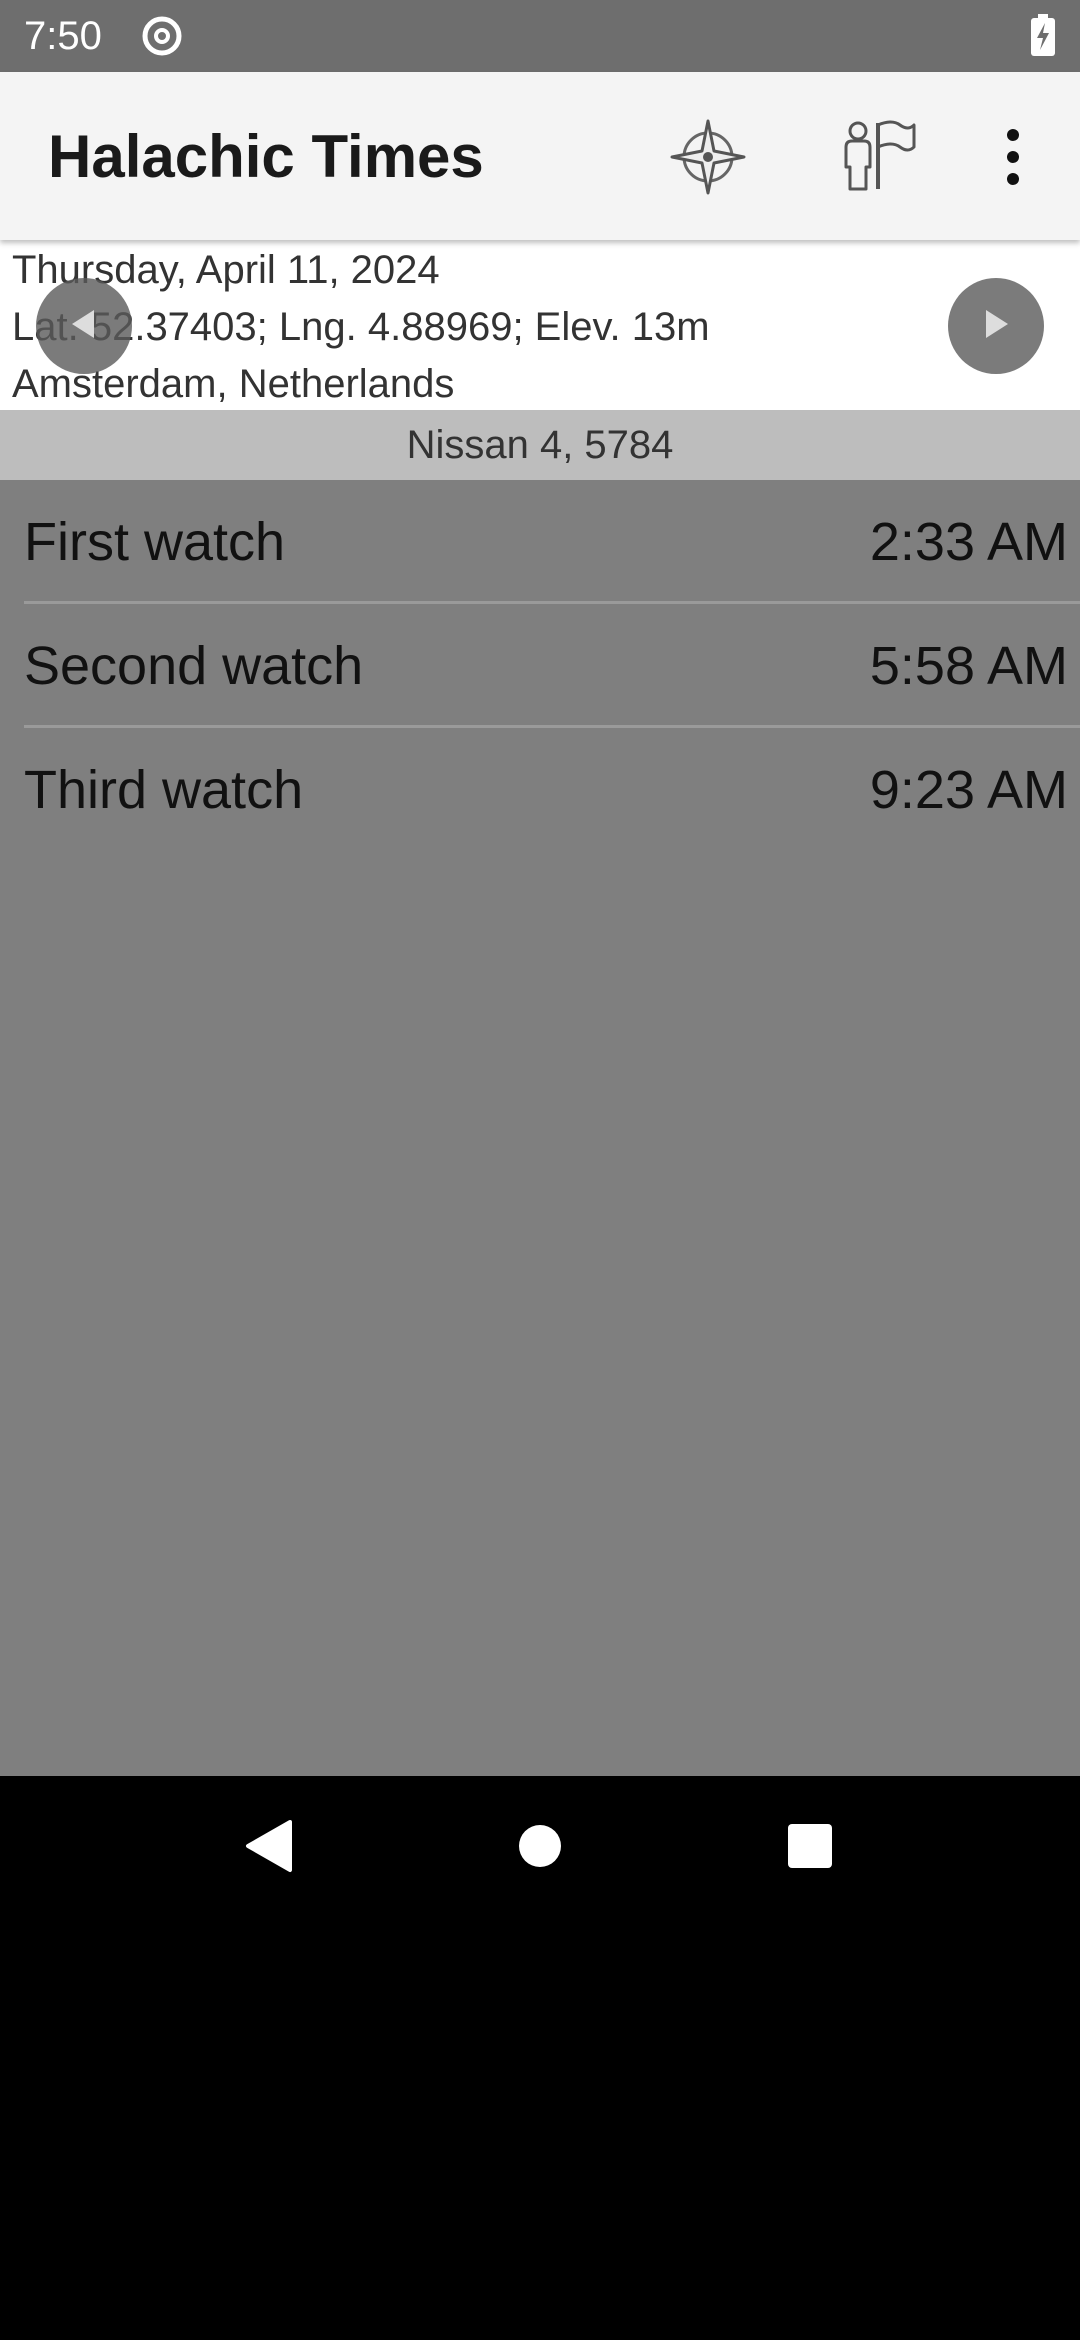  I want to click on next-day-button, so click(996, 326).